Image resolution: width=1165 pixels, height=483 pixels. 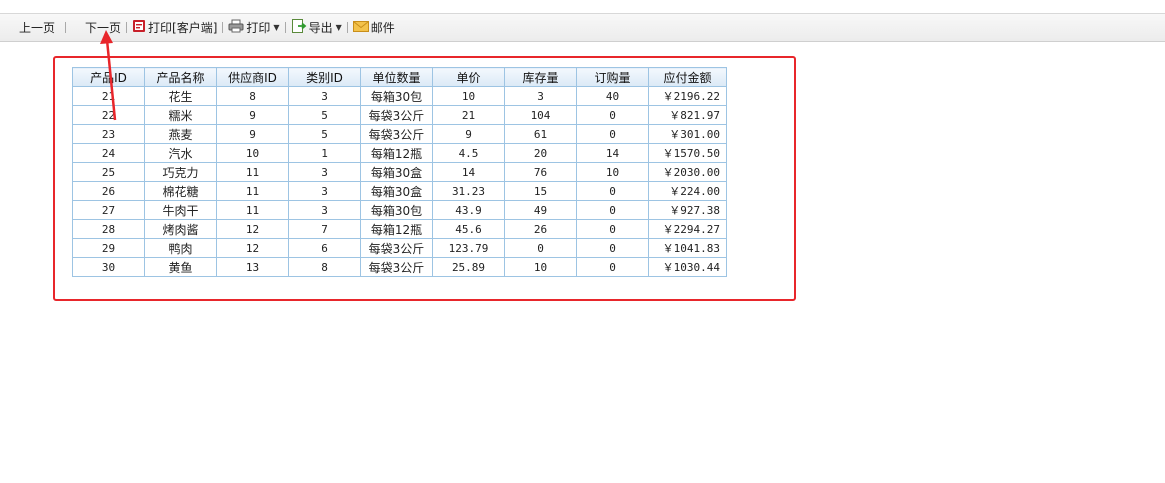 What do you see at coordinates (582, 7) in the screenshot?
I see `top-strip` at bounding box center [582, 7].